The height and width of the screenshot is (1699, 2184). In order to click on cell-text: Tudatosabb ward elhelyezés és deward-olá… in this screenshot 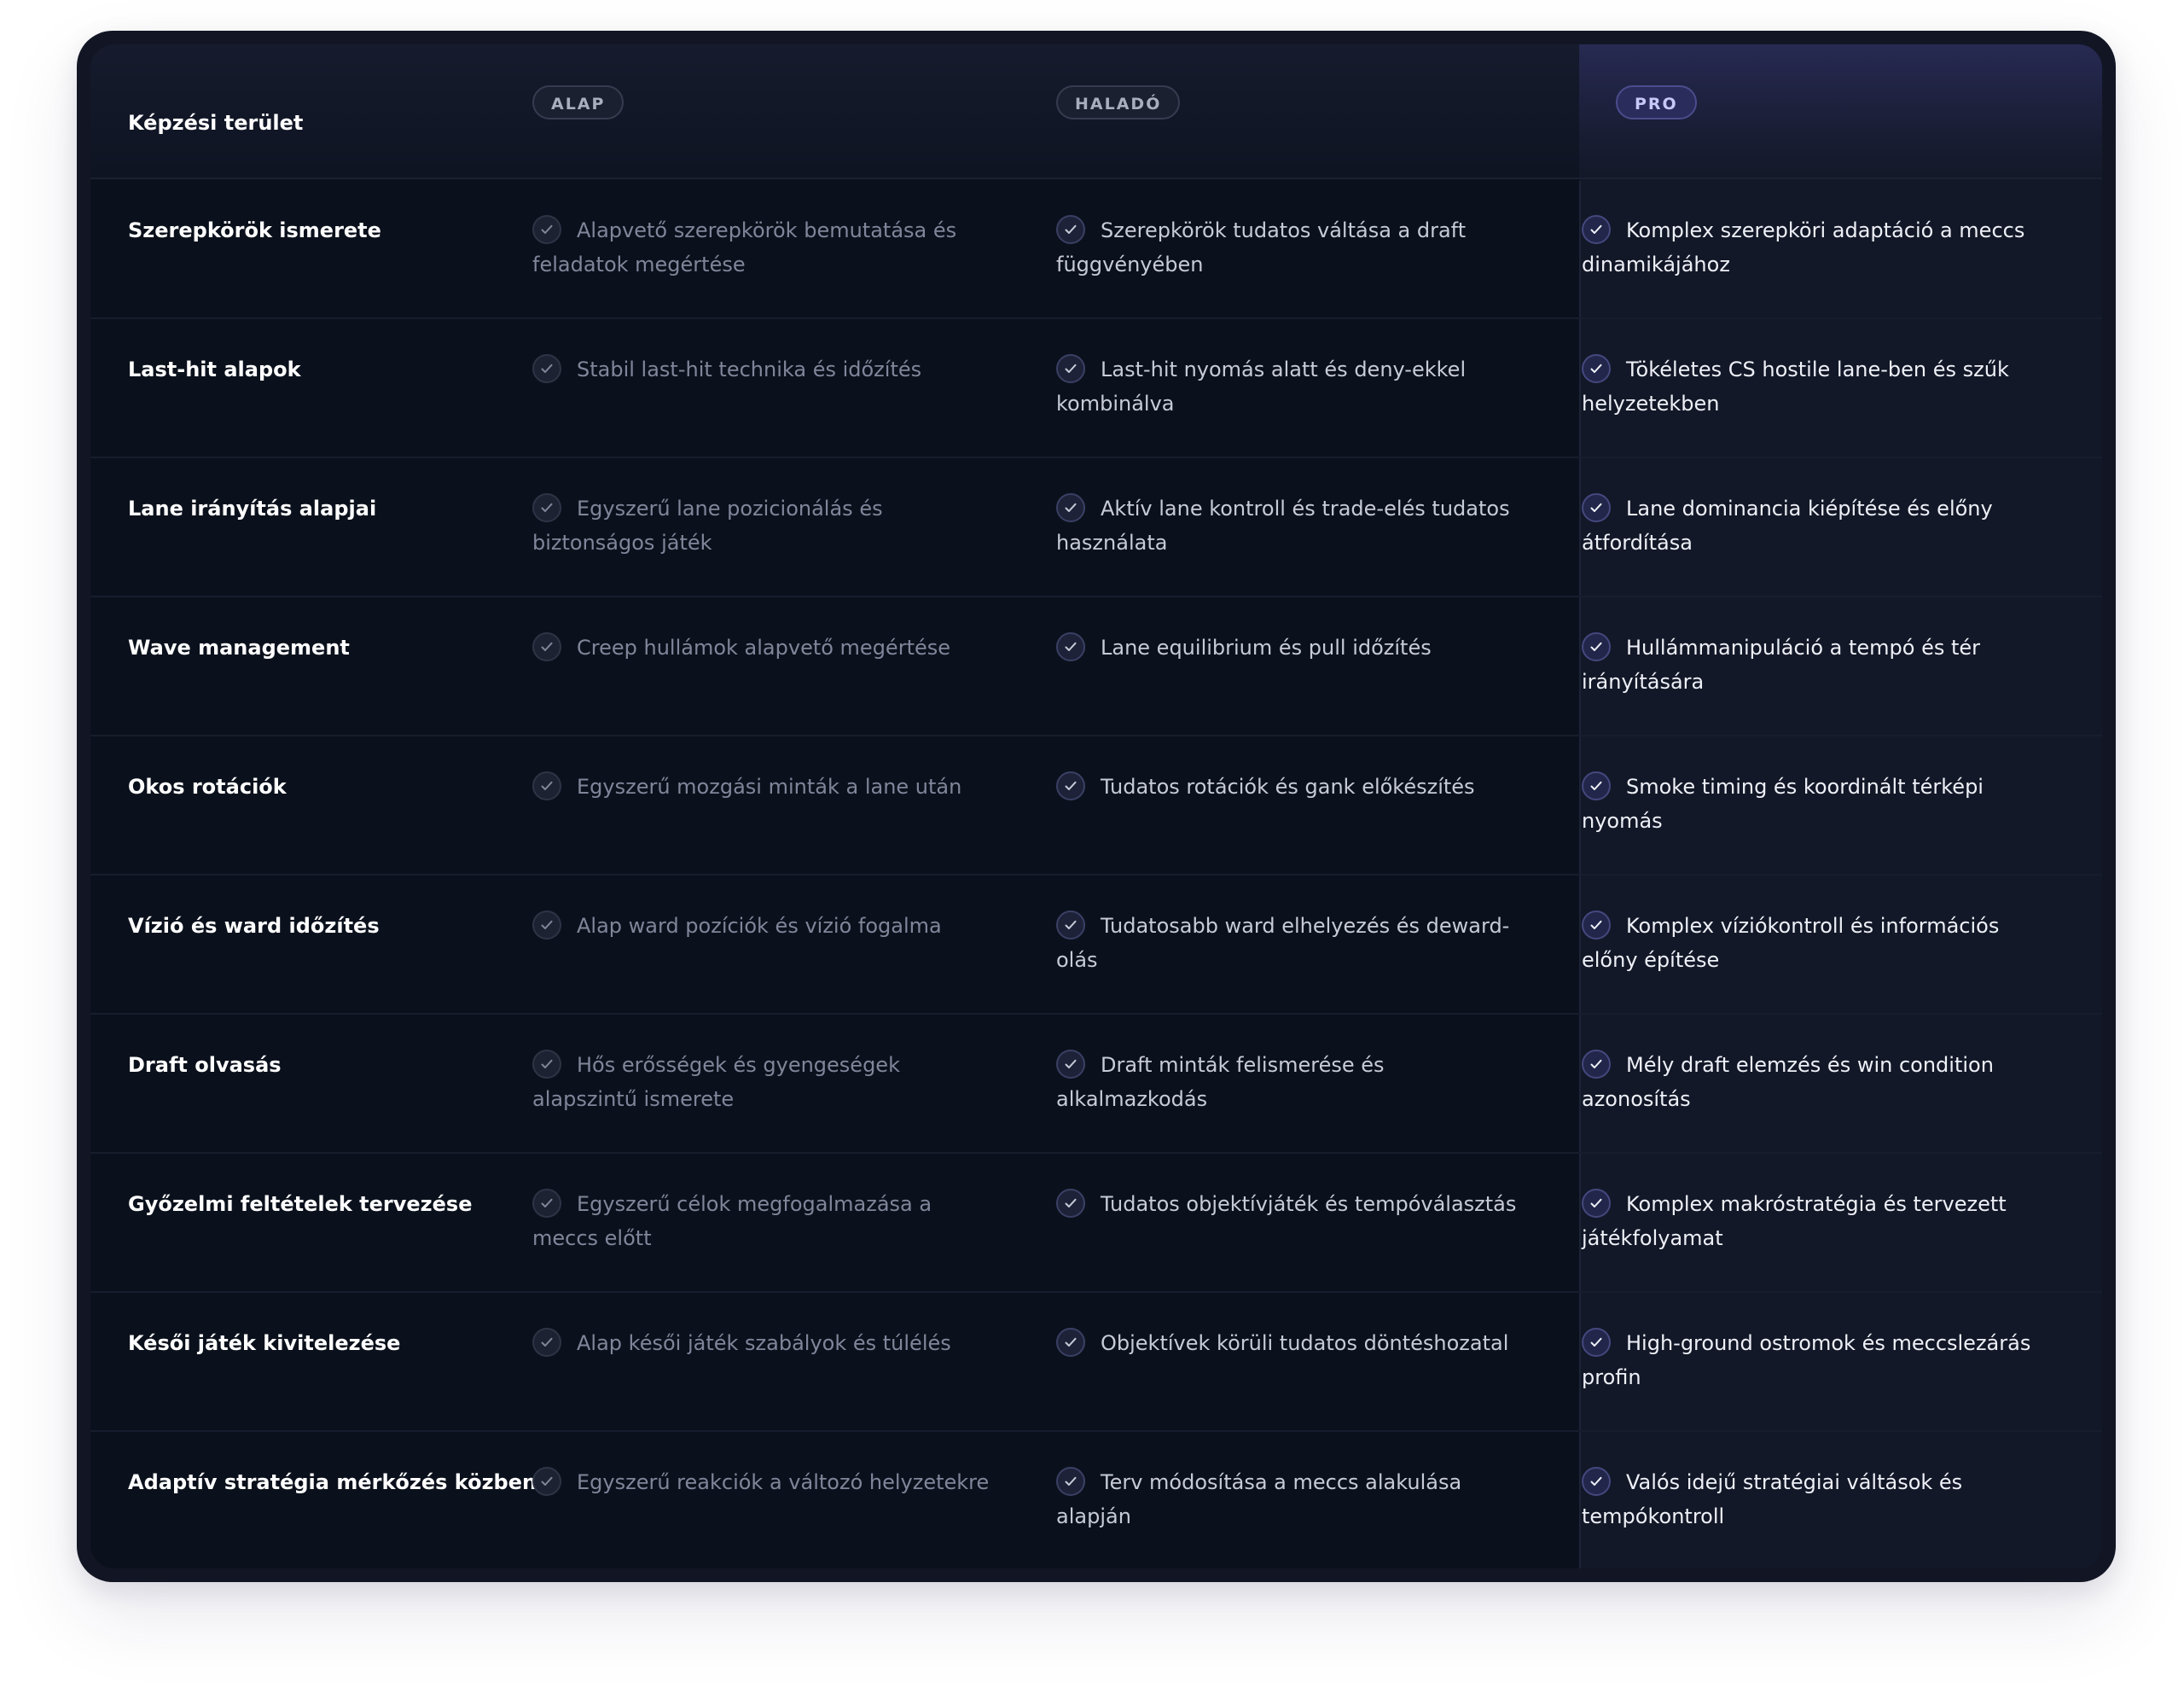, I will do `click(1283, 943)`.